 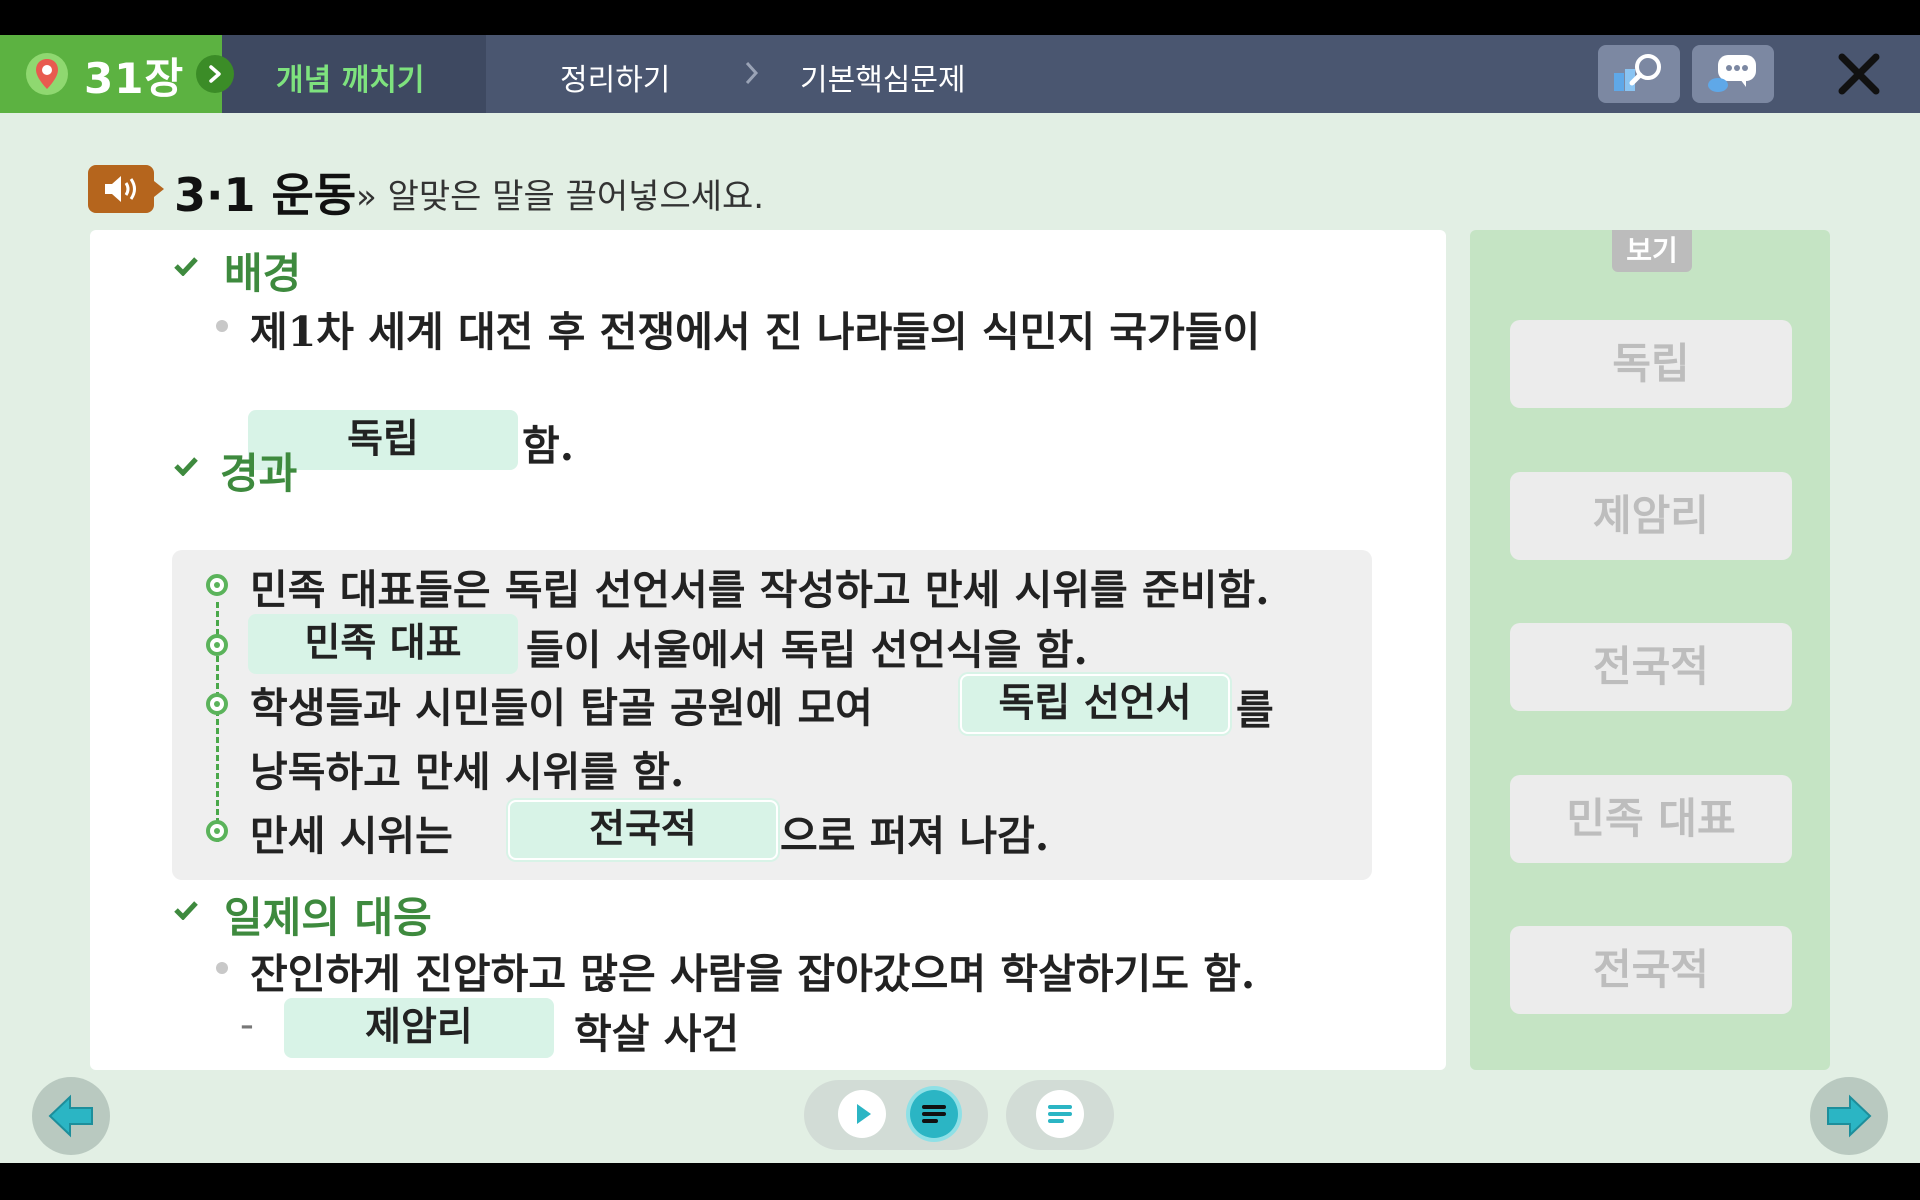 What do you see at coordinates (120, 189) in the screenshot?
I see `speaker-icon` at bounding box center [120, 189].